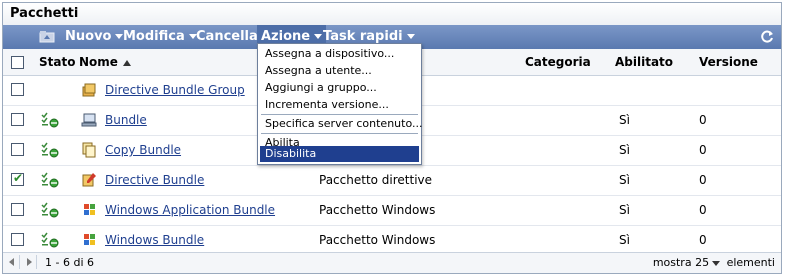  What do you see at coordinates (190, 210) in the screenshot?
I see `bundle-name-link: Windows Application Bundle` at bounding box center [190, 210].